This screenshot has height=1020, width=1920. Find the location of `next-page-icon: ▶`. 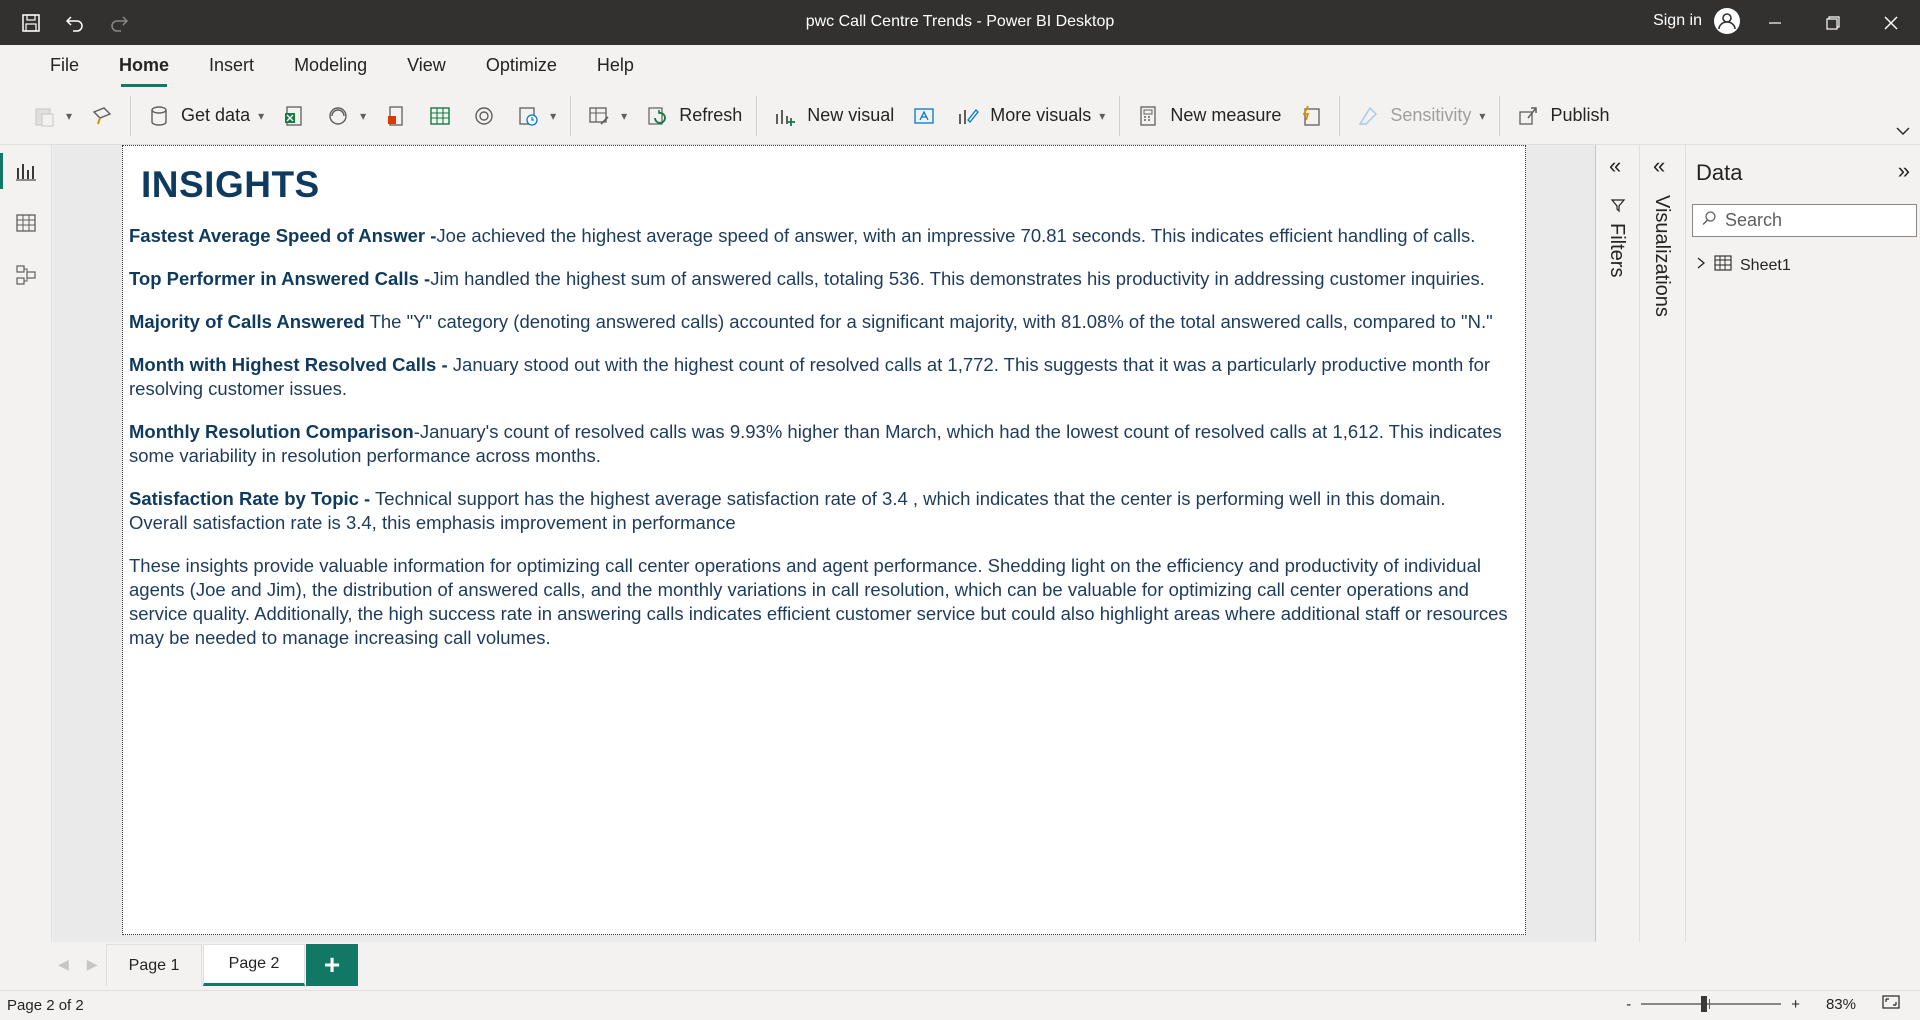

next-page-icon: ▶ is located at coordinates (92, 964).